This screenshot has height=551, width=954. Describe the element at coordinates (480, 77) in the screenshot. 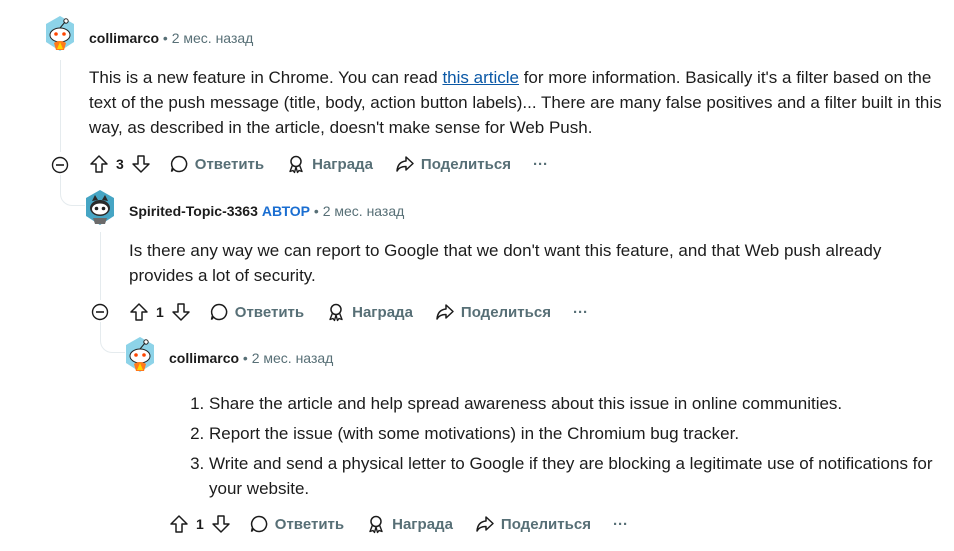

I see `article-link: this article` at that location.